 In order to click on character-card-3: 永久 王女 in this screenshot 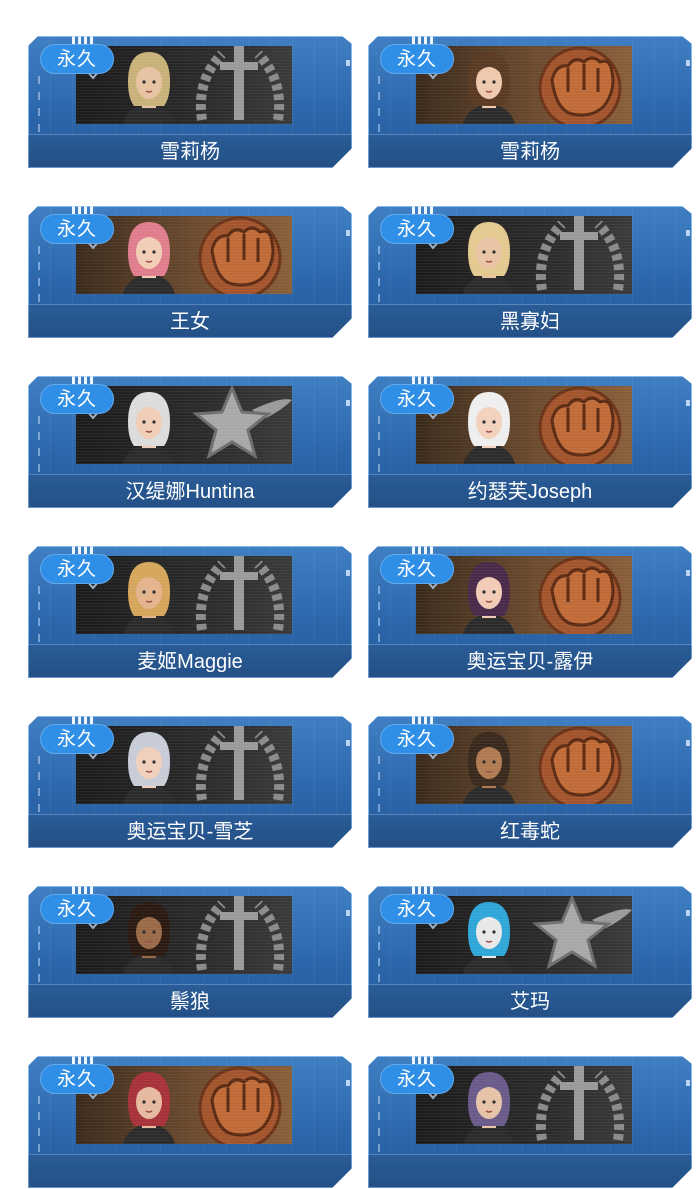, I will do `click(190, 272)`.